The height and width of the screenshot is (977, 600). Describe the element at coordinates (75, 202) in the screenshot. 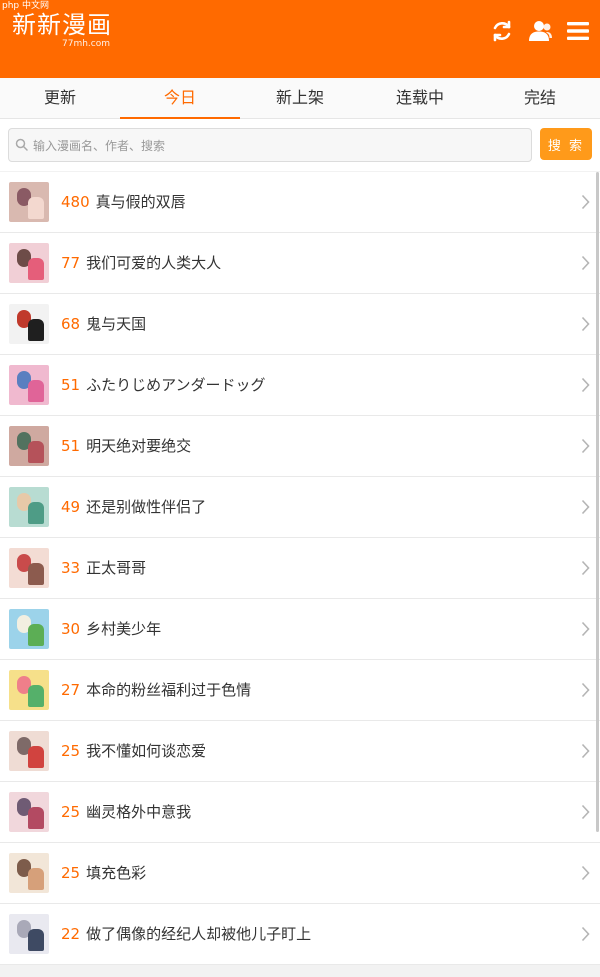

I see `chapter-count: 480` at that location.